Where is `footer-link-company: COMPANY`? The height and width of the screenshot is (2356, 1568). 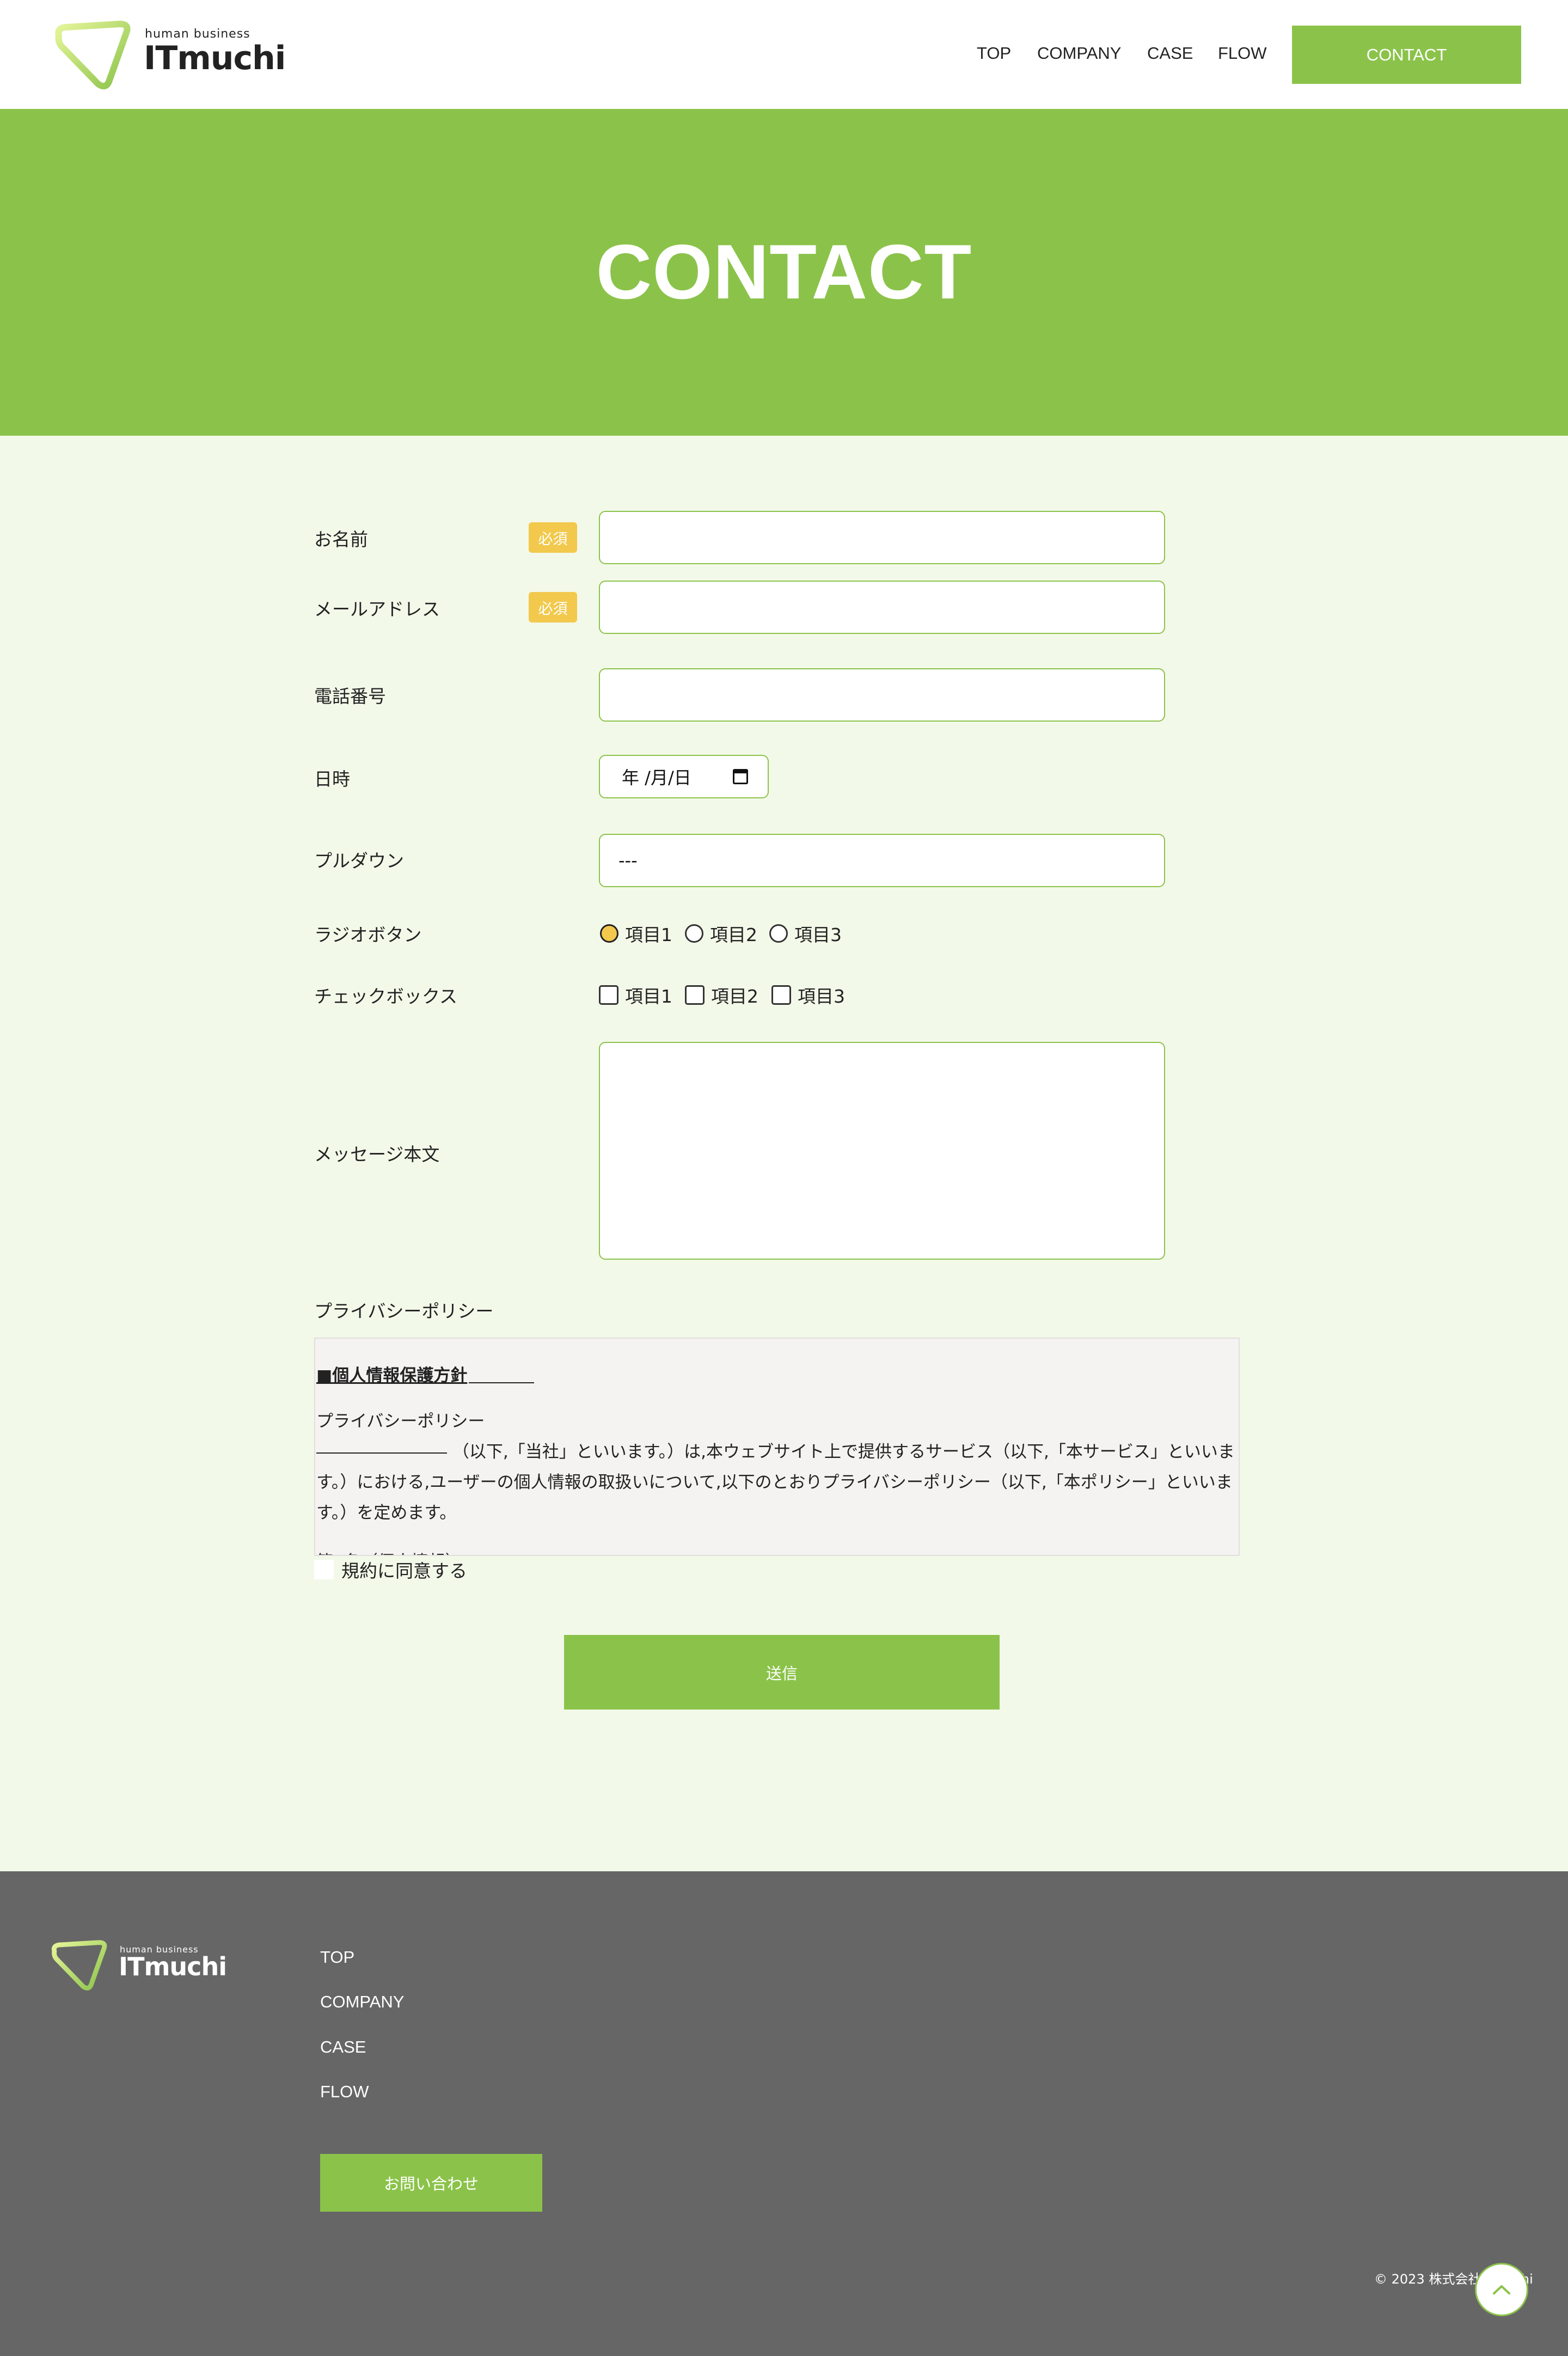
footer-link-company: COMPANY is located at coordinates (362, 2002).